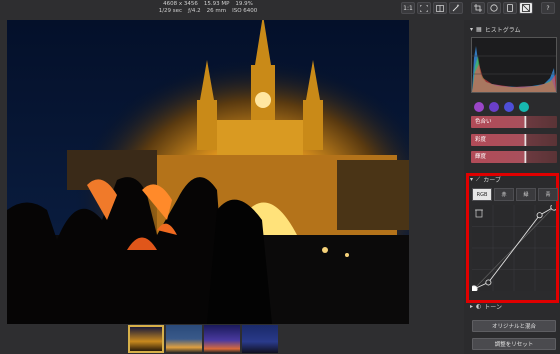  Describe the element at coordinates (514, 122) in the screenshot. I see `hue-slider: 色合い` at that location.